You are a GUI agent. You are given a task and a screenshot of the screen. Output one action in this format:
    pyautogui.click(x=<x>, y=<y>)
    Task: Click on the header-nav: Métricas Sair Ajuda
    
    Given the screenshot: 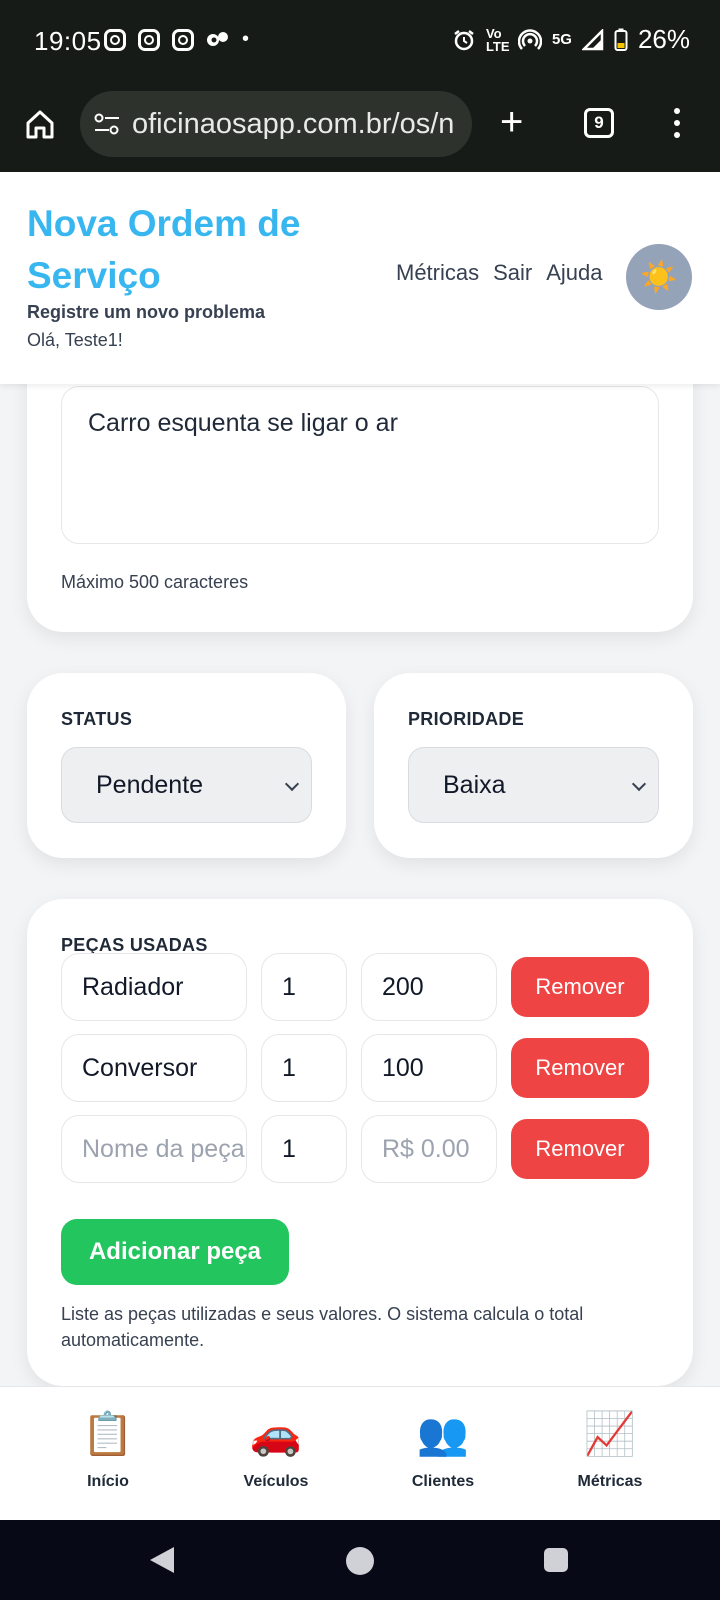 What is the action you would take?
    pyautogui.click(x=499, y=273)
    